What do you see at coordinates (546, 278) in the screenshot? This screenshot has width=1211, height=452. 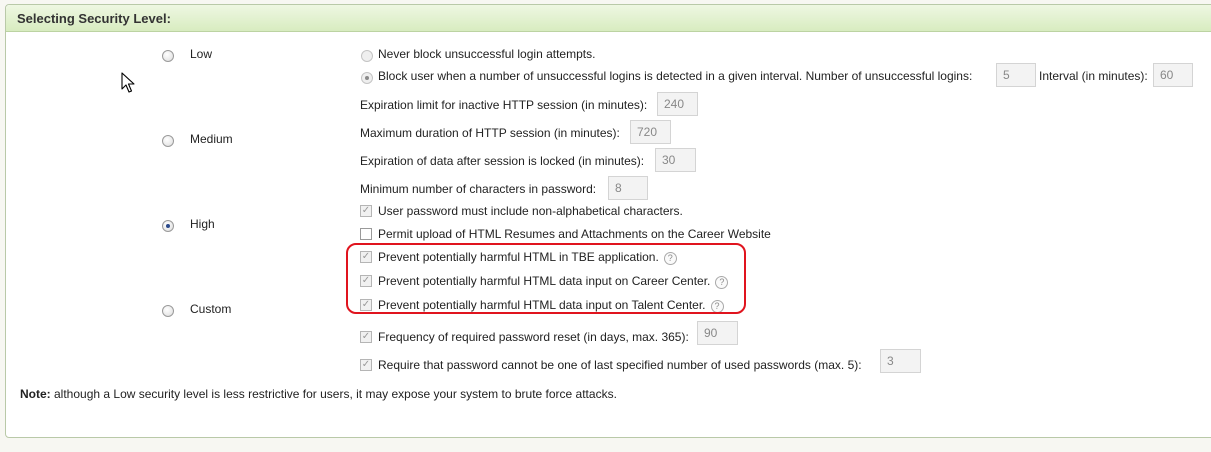 I see `annotation-highlight-box` at bounding box center [546, 278].